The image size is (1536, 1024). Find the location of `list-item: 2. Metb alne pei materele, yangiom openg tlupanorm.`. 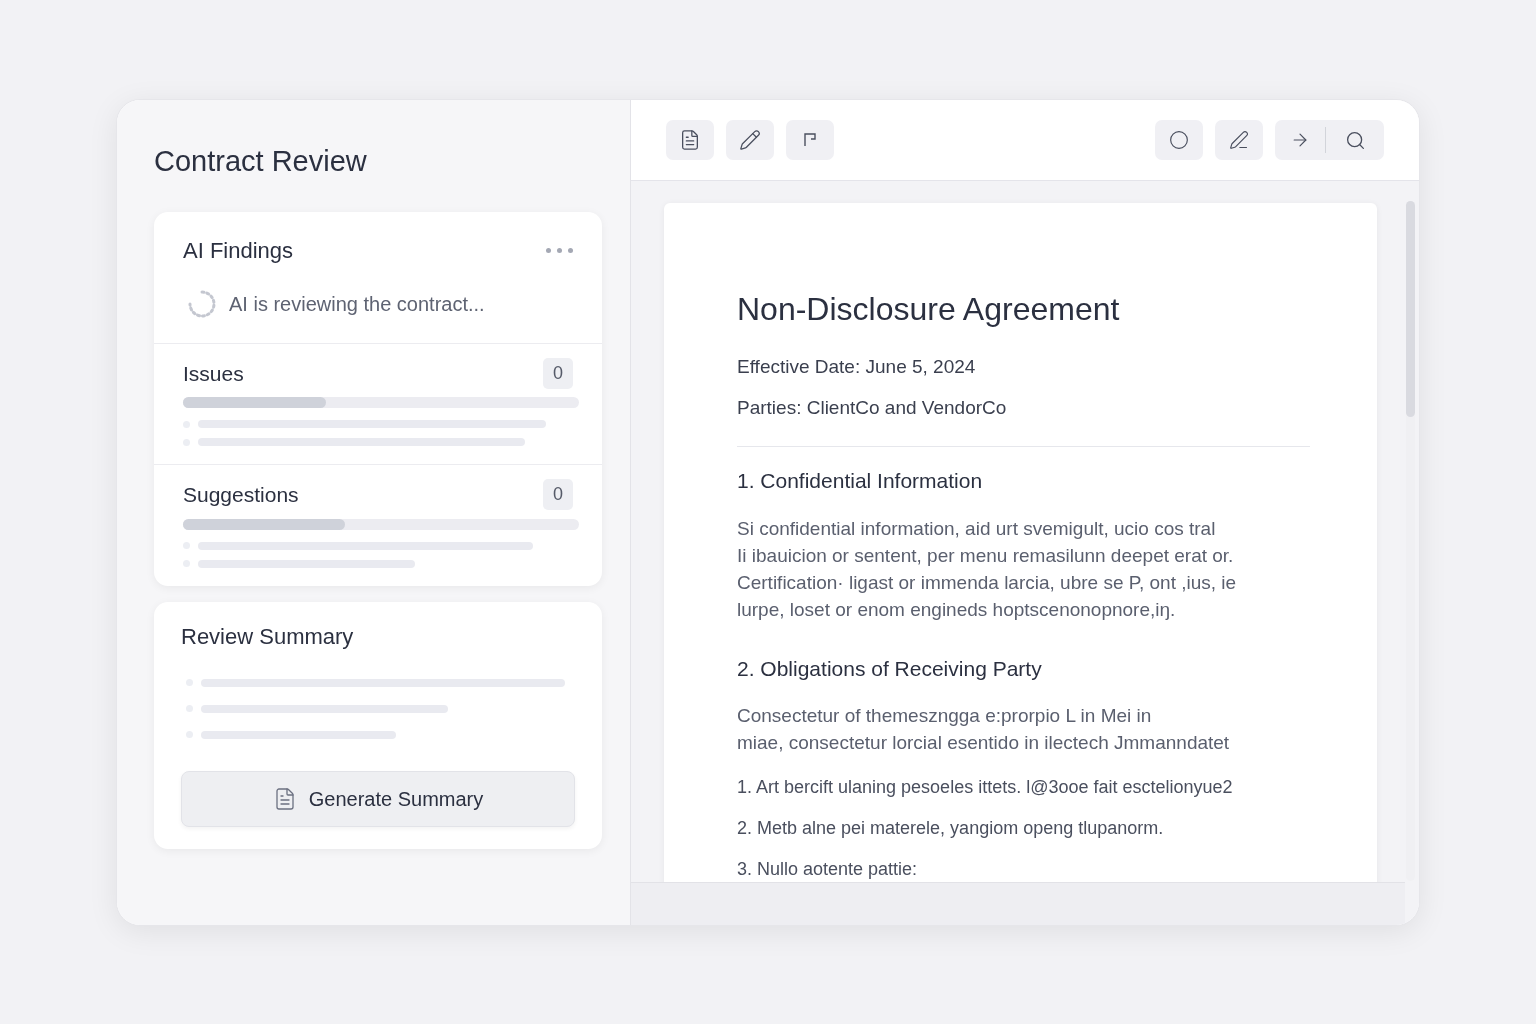

list-item: 2. Metb alne pei materele, yangiom openg tlupanorm. is located at coordinates (951, 828).